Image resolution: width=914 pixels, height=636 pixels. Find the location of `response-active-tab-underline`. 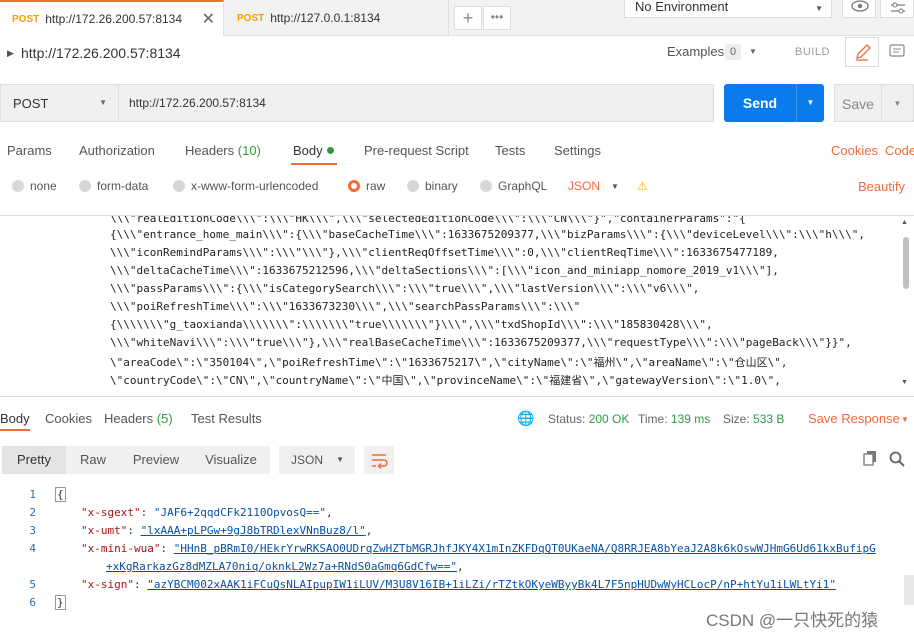

response-active-tab-underline is located at coordinates (15, 430).